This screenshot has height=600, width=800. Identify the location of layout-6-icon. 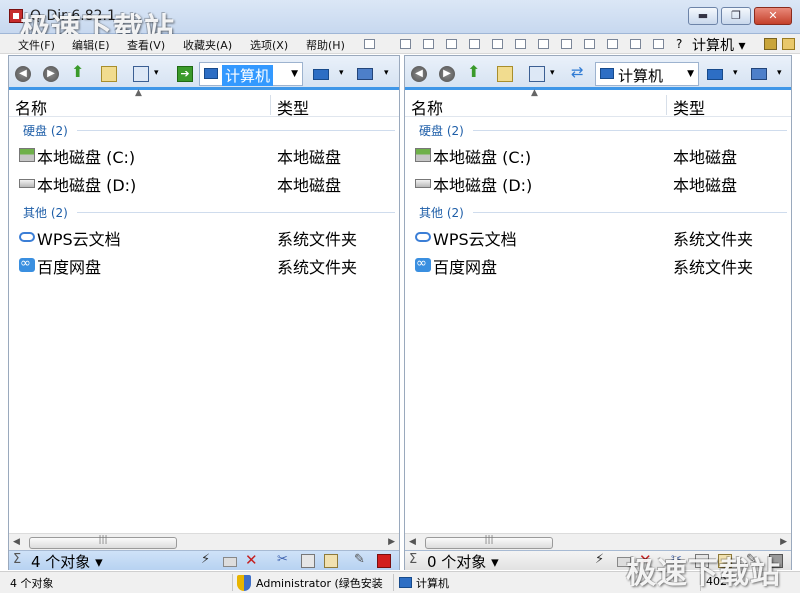
(520, 44).